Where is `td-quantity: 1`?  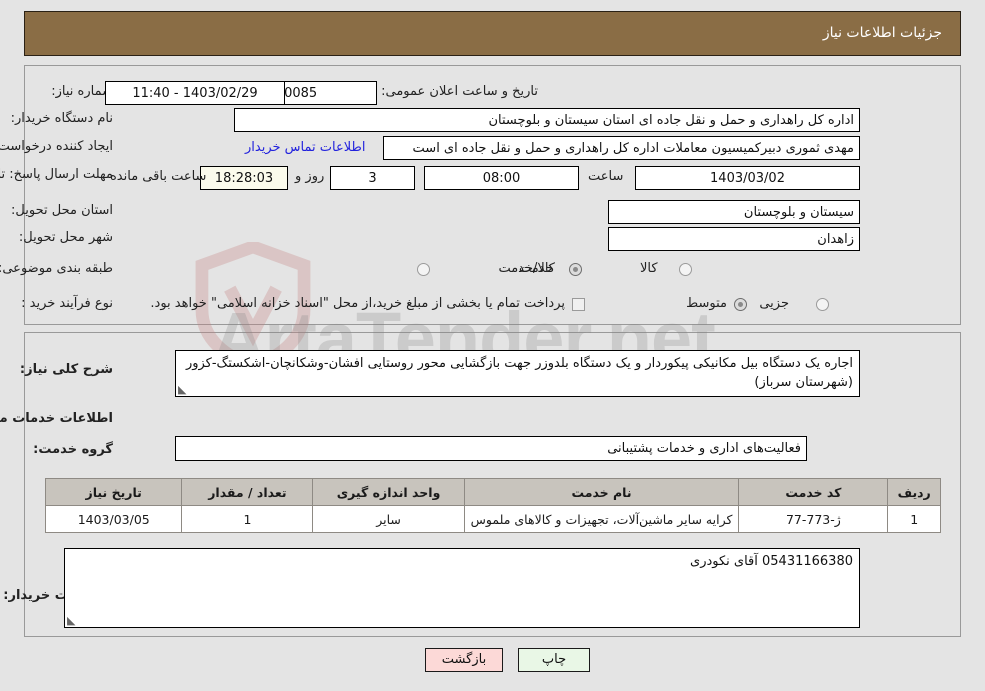
td-quantity: 1 is located at coordinates (247, 519).